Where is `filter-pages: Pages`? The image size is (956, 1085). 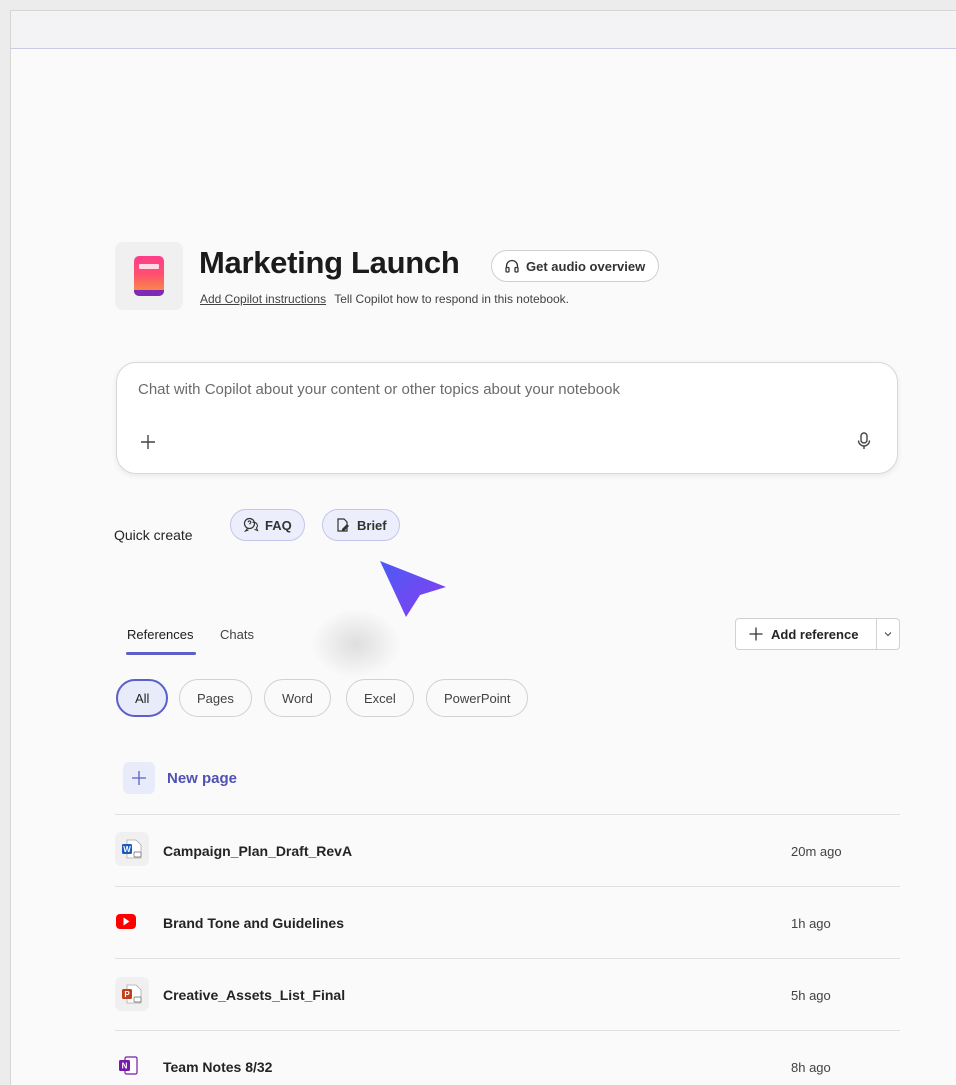 filter-pages: Pages is located at coordinates (215, 698).